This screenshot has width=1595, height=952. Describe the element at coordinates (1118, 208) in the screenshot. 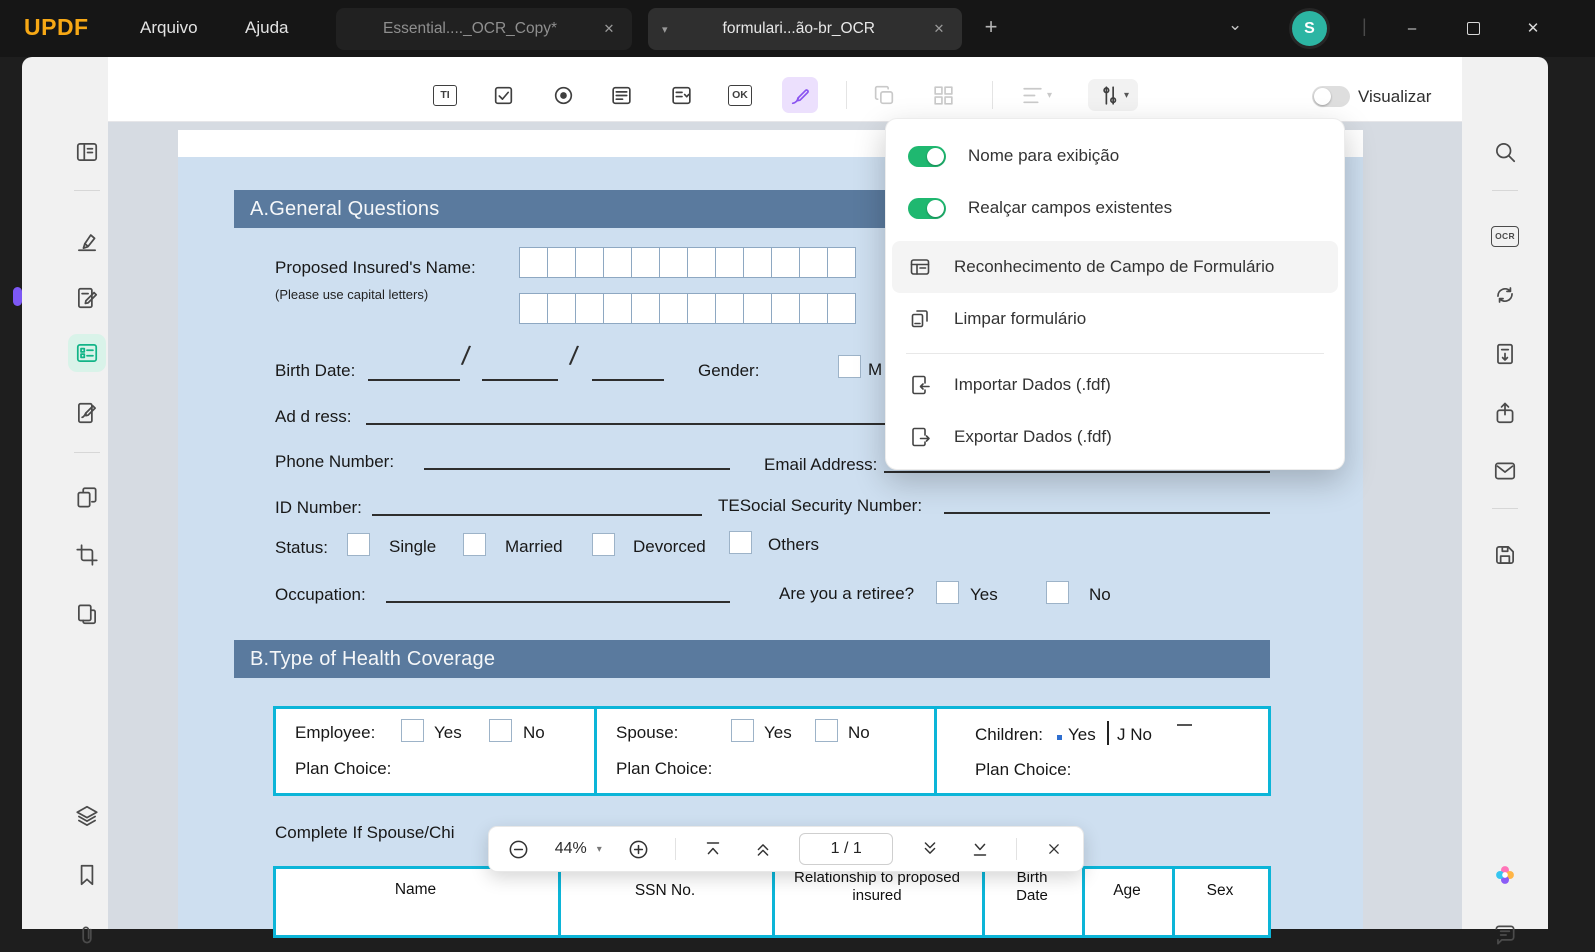

I see `menu-toggle-highlight-fields: Realçar campos existentes` at that location.